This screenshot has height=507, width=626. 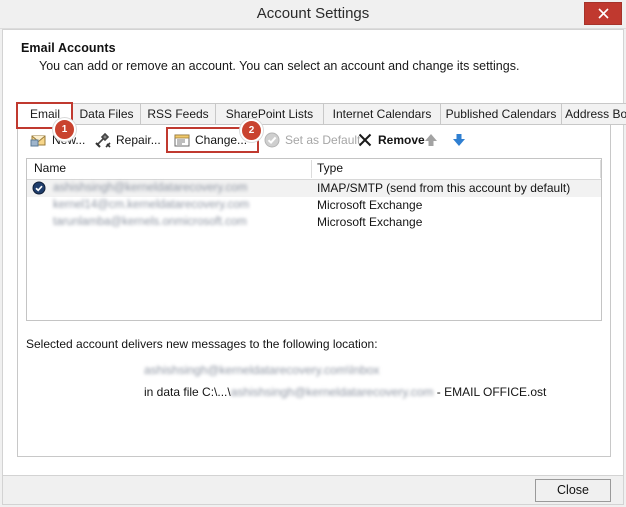 I want to click on close-icon, so click(x=603, y=13).